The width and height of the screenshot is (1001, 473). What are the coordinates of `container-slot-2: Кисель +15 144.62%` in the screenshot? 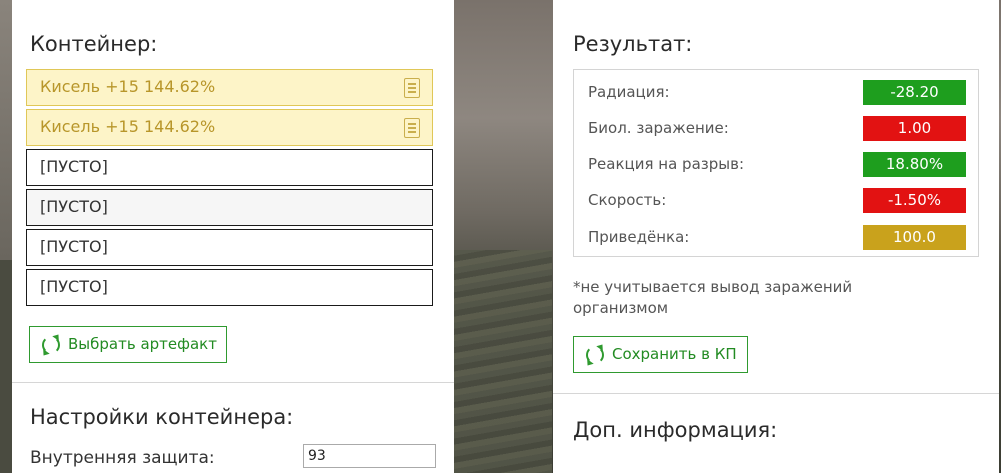 It's located at (229, 127).